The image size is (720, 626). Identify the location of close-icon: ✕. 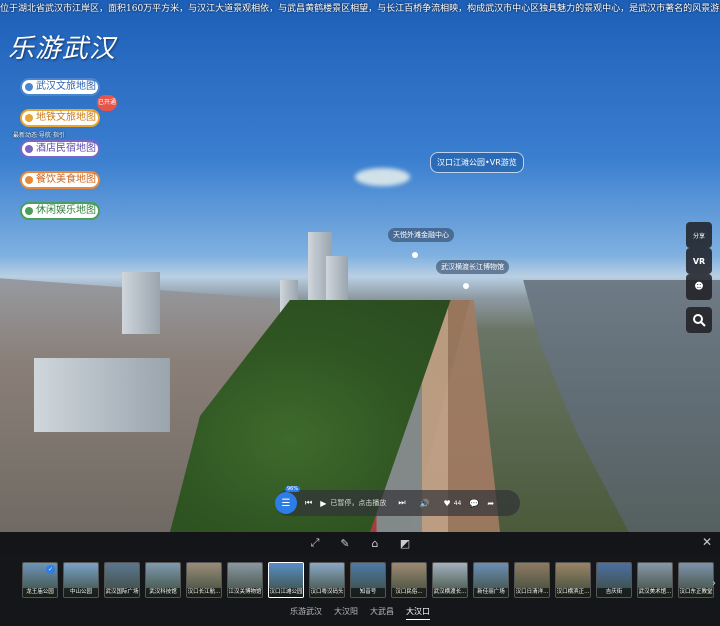
(707, 542).